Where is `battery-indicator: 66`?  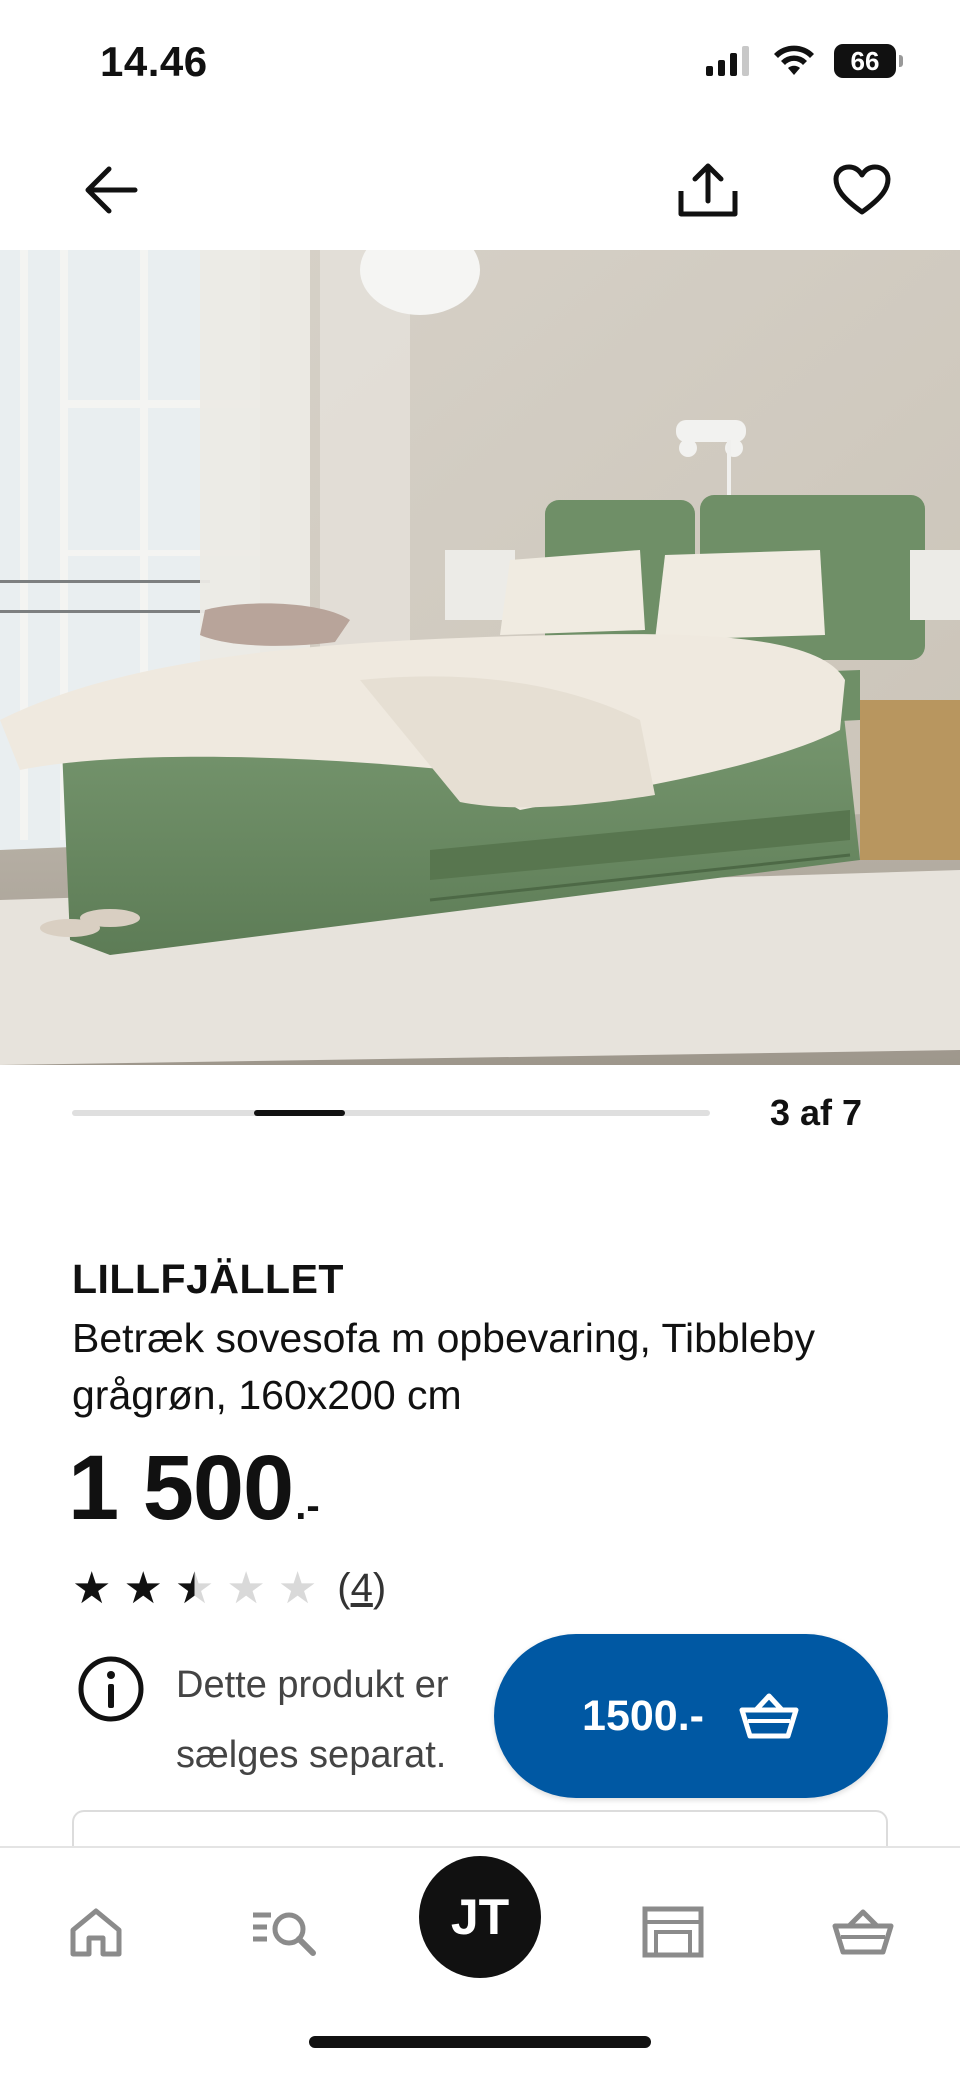 battery-indicator: 66 is located at coordinates (868, 61).